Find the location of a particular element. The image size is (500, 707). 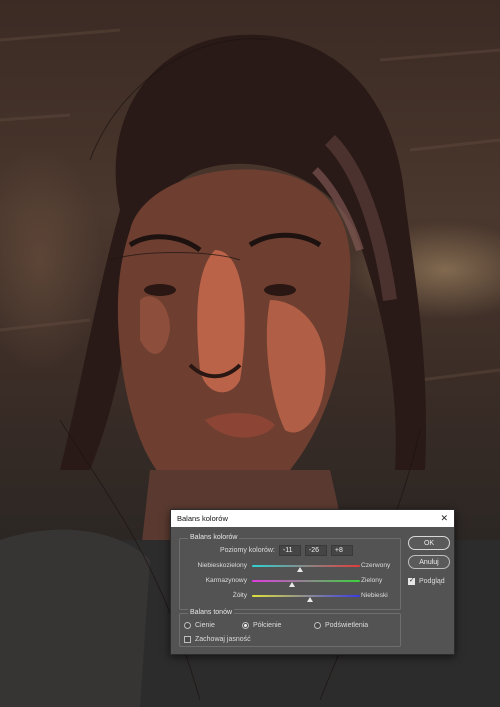

color-levels-row: Poziomy kolorów: -11 -26 +8 is located at coordinates (286, 550).